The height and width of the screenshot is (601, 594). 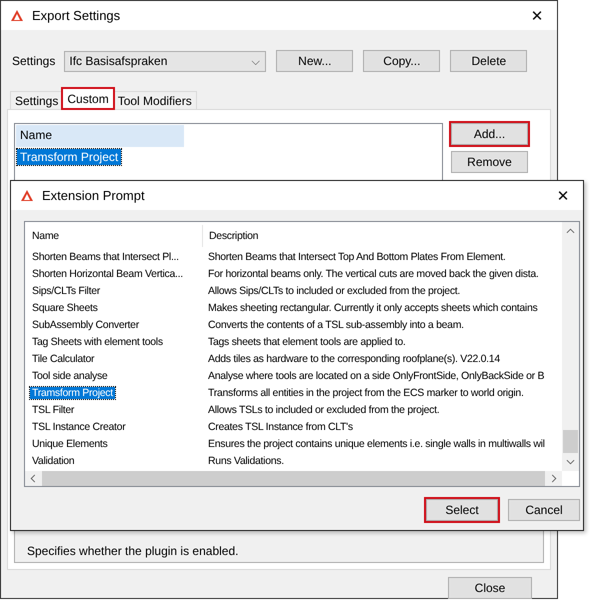 I want to click on extension-description: Allows TSLs to included or excluded from the project., so click(x=323, y=410).